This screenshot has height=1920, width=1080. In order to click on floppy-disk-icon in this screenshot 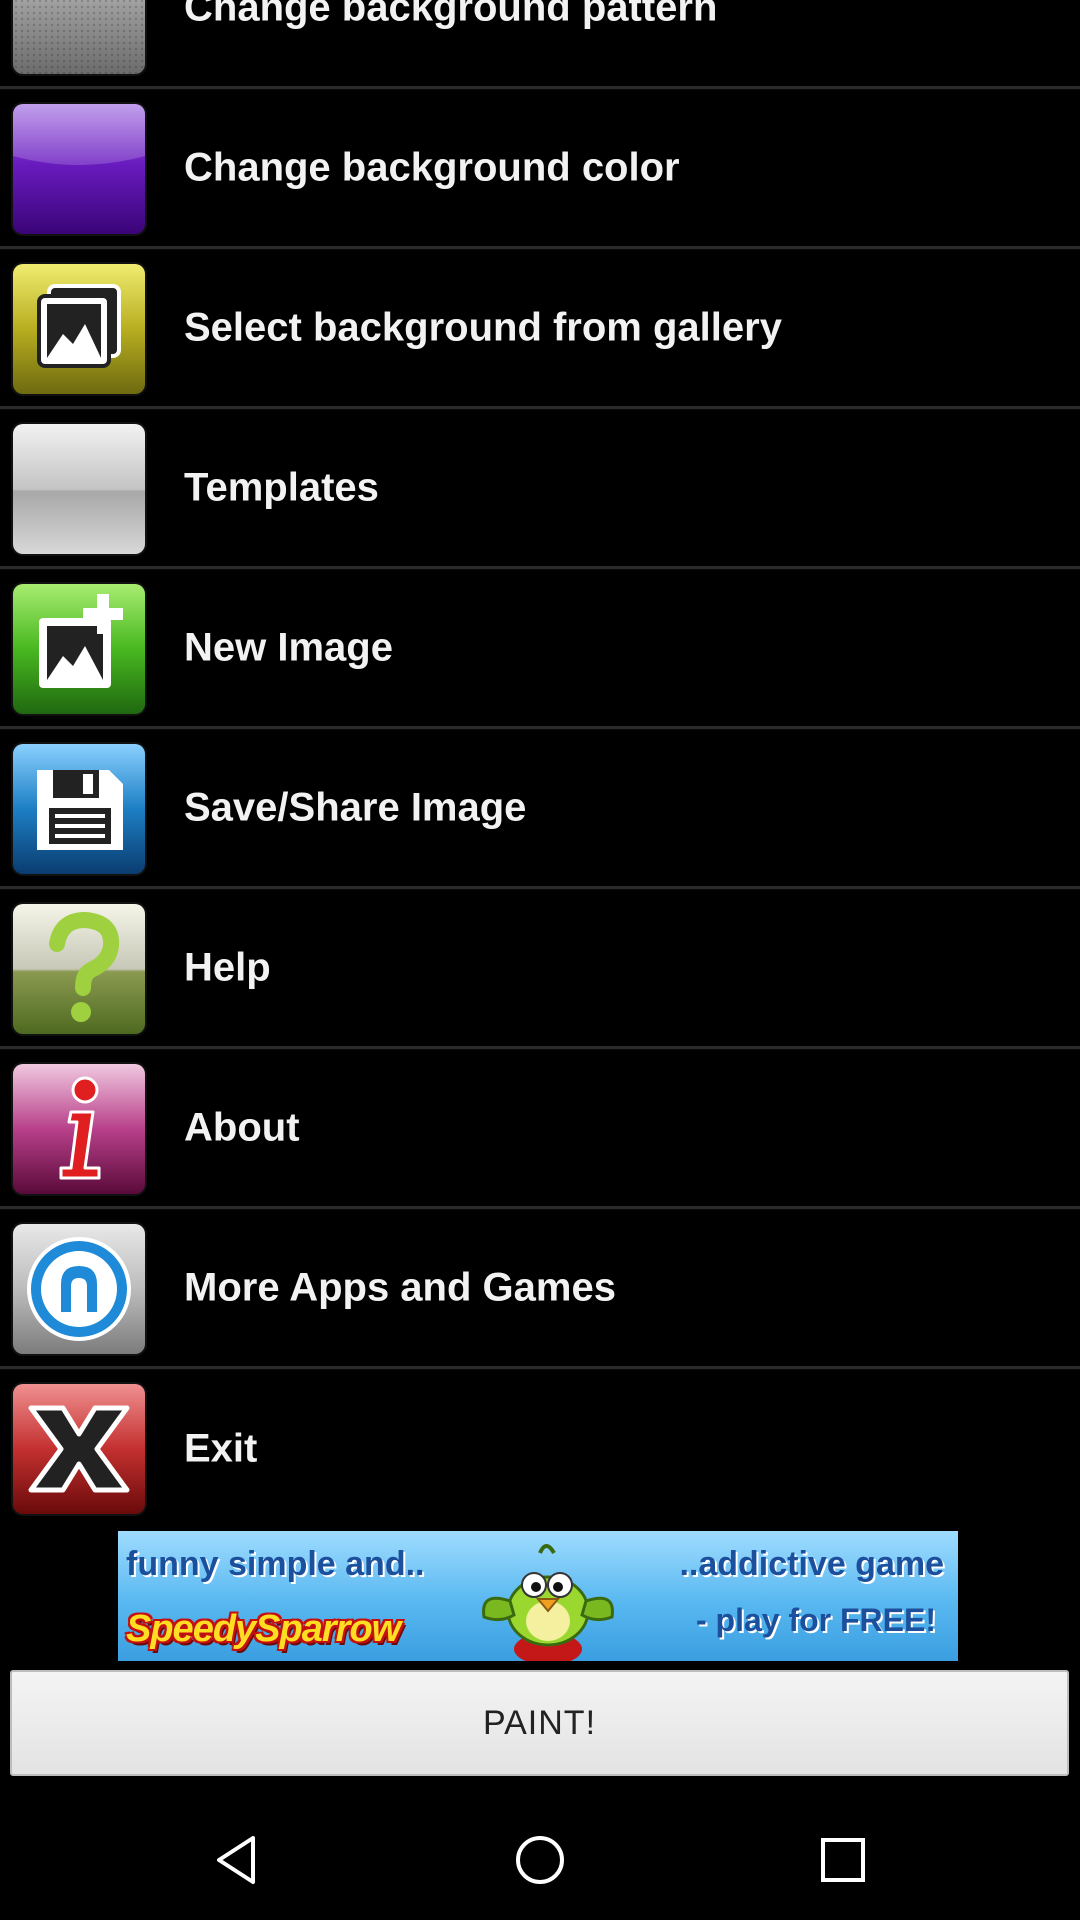, I will do `click(79, 809)`.